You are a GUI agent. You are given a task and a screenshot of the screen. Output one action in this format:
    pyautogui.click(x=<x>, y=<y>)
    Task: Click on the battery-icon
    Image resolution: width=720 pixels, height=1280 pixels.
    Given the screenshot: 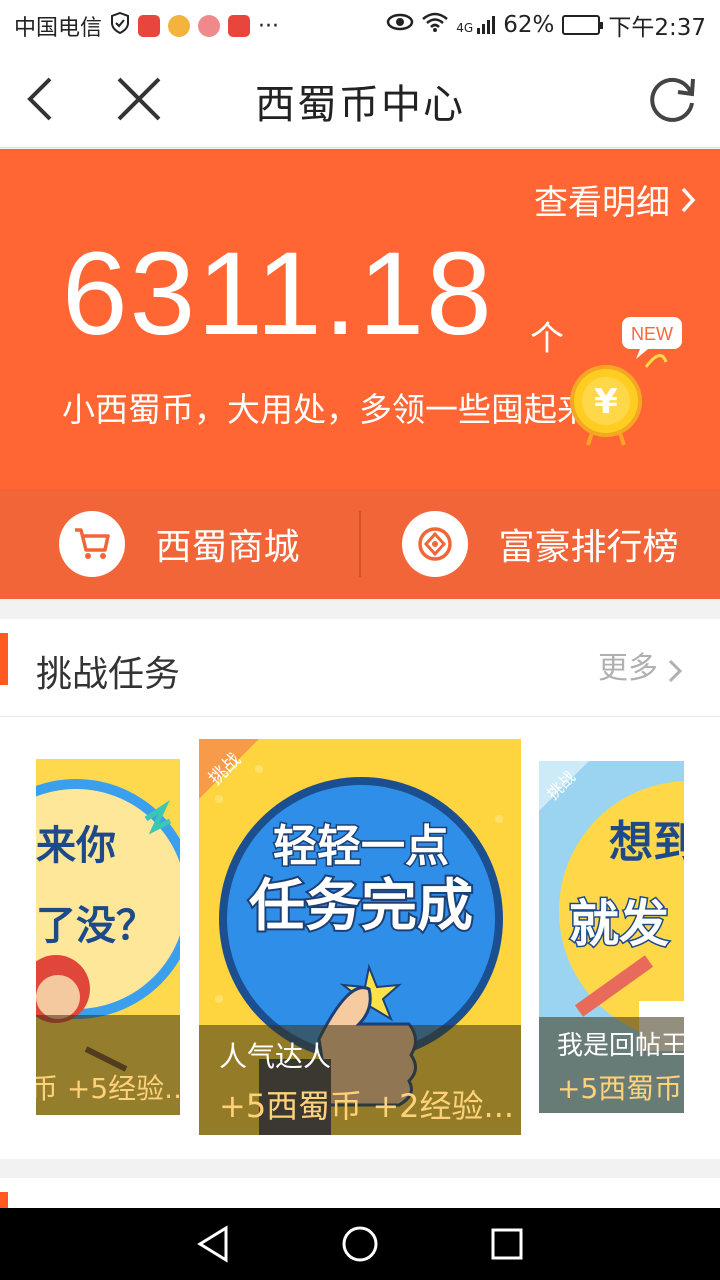 What is the action you would take?
    pyautogui.click(x=583, y=25)
    